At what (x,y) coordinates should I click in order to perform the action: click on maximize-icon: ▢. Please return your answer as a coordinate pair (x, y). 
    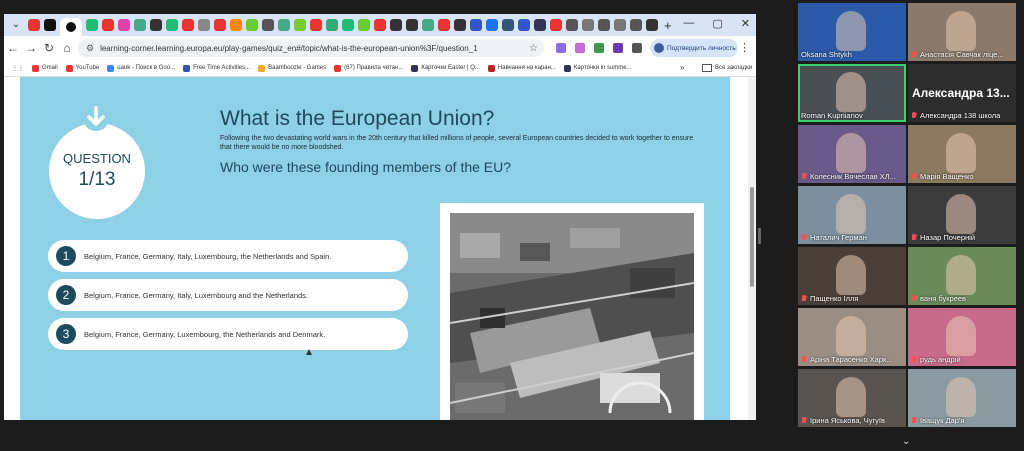
    Looking at the image, I should click on (717, 23).